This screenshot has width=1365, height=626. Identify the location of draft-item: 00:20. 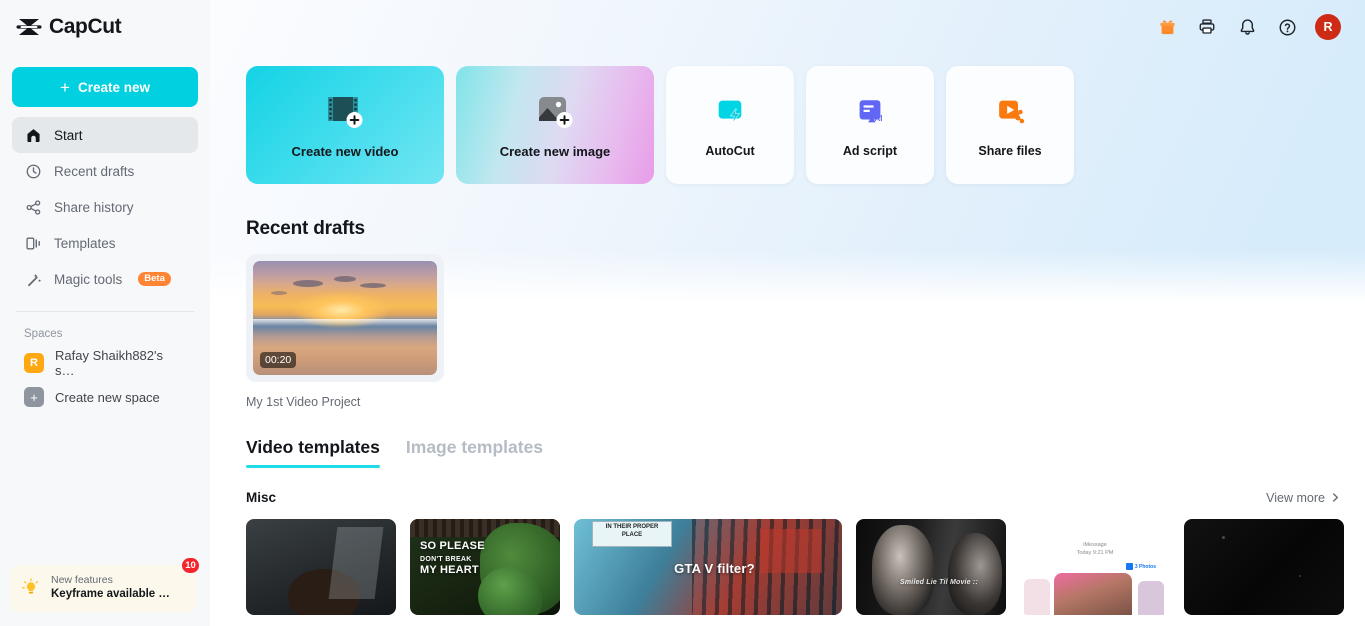
(345, 318).